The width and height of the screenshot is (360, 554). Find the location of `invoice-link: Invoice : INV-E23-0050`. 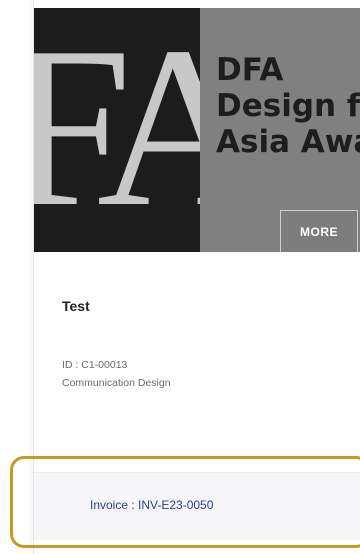

invoice-link: Invoice : INV-E23-0050 is located at coordinates (151, 505).